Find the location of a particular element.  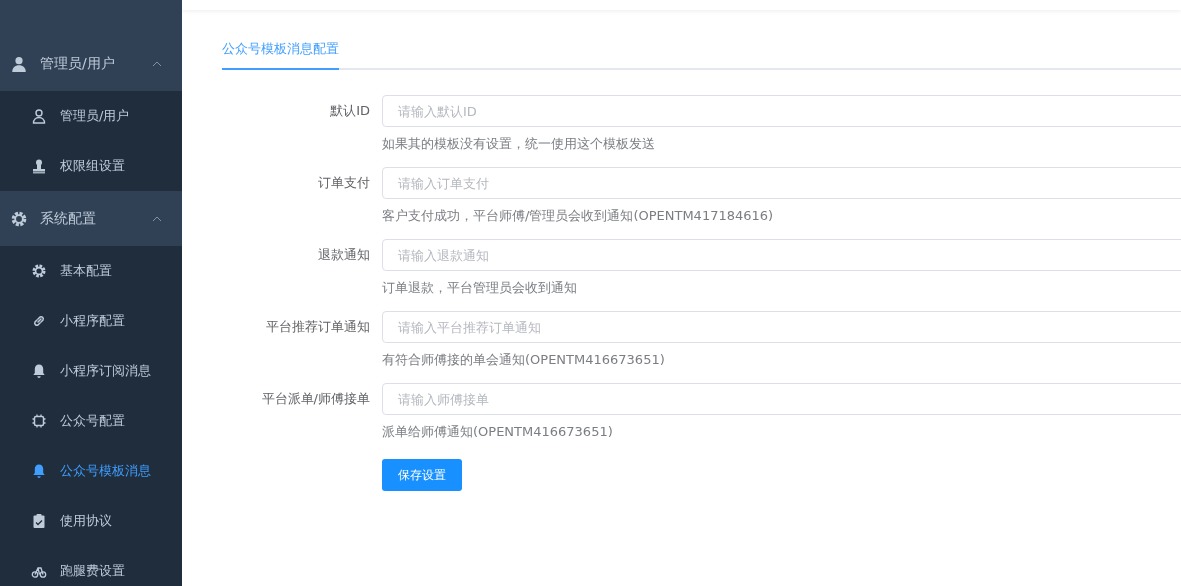

menu-item-label: 跑腿费设置 is located at coordinates (92, 571).